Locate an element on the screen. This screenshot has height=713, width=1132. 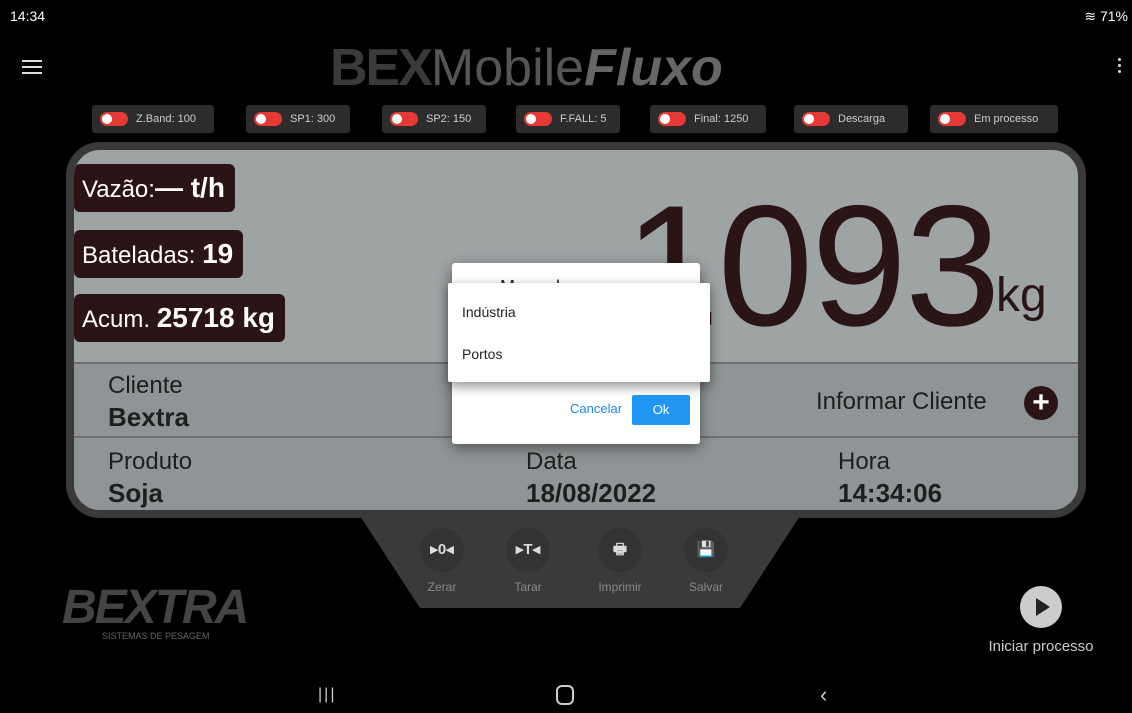
date-value: 18/08/2022 is located at coordinates (591, 493).